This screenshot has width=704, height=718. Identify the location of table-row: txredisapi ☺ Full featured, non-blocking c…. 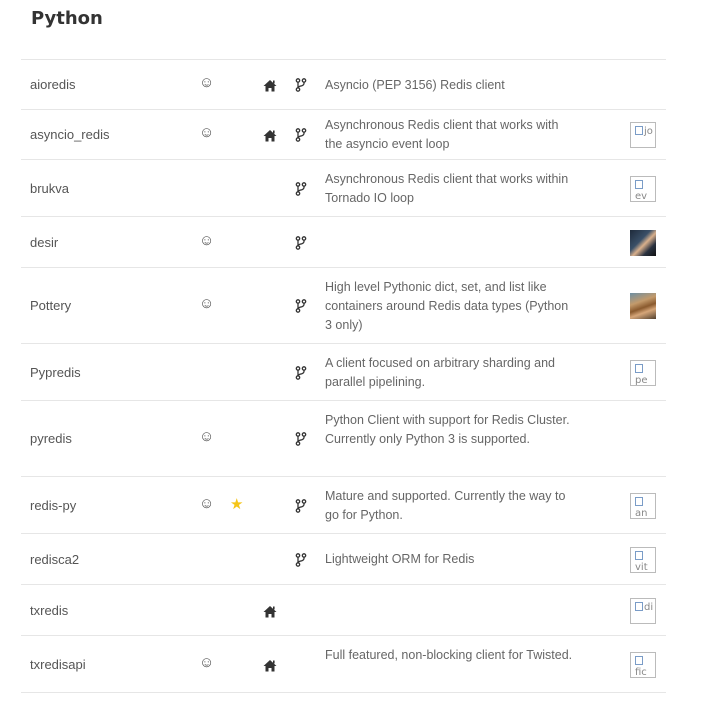
(343, 664).